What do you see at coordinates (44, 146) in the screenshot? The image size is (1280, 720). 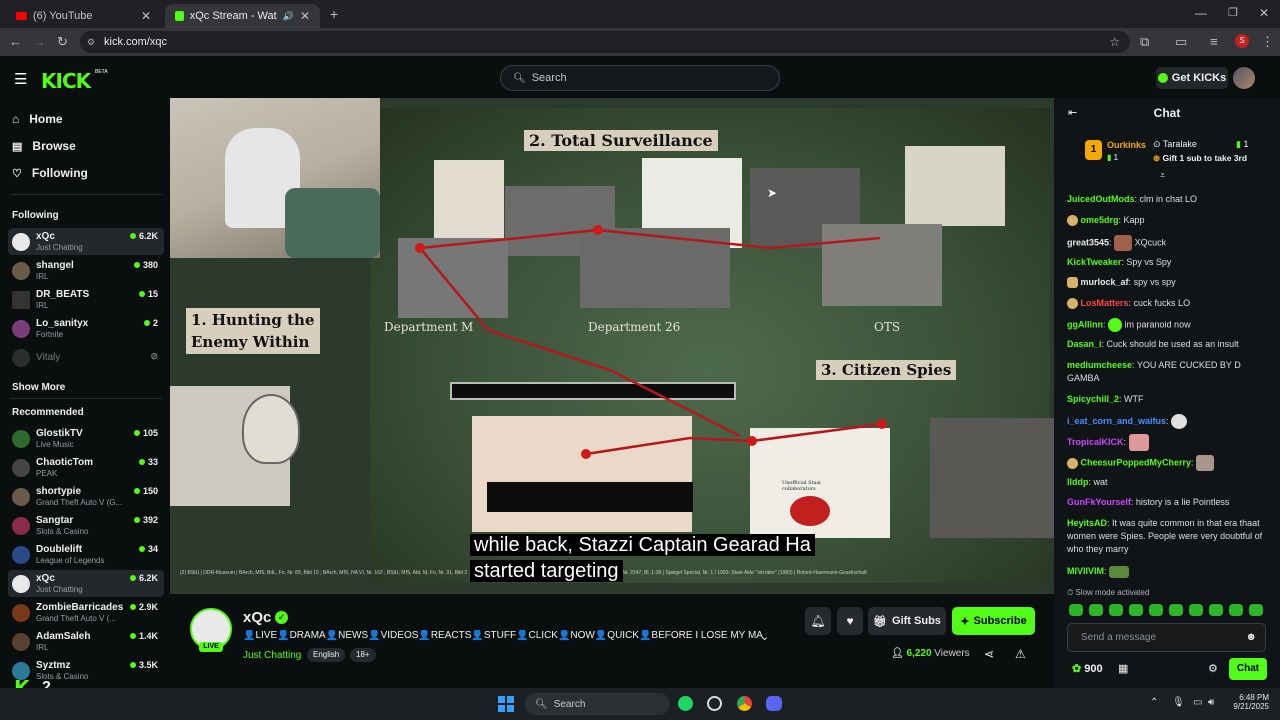 I see `sidebar-nav-browse: ▤ Browse` at bounding box center [44, 146].